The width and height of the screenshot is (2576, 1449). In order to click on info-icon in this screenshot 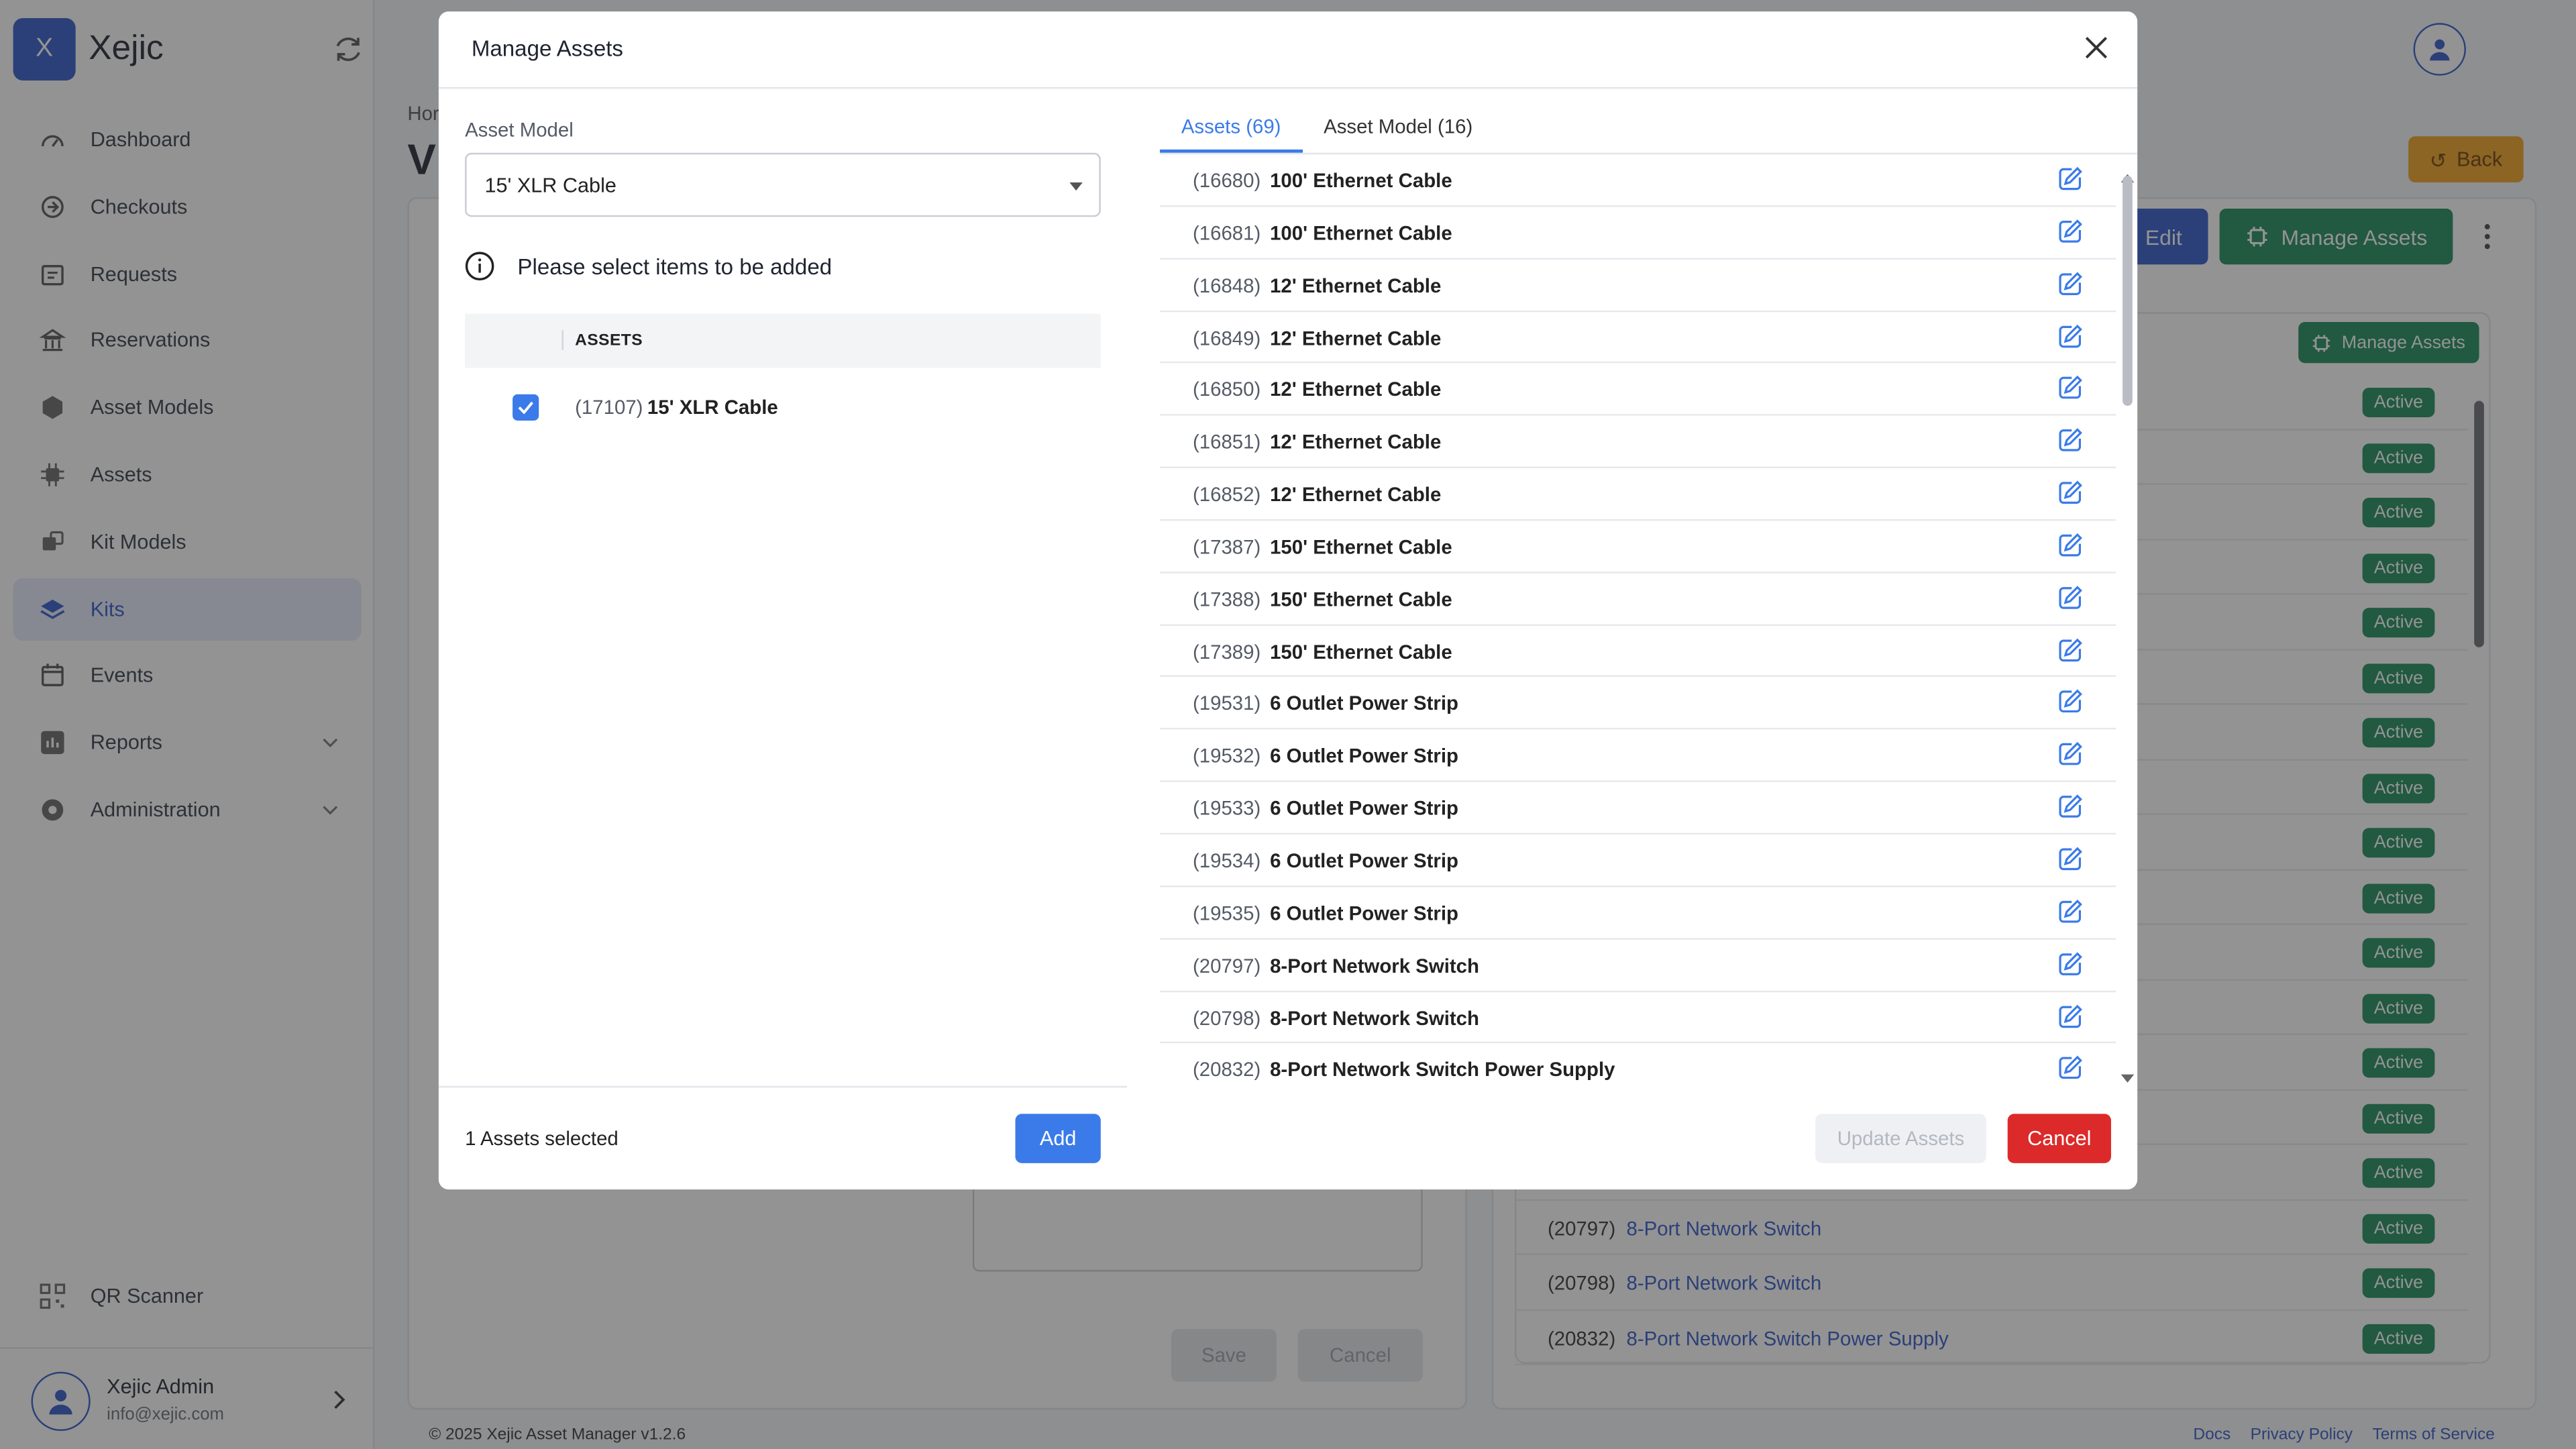, I will do `click(479, 266)`.